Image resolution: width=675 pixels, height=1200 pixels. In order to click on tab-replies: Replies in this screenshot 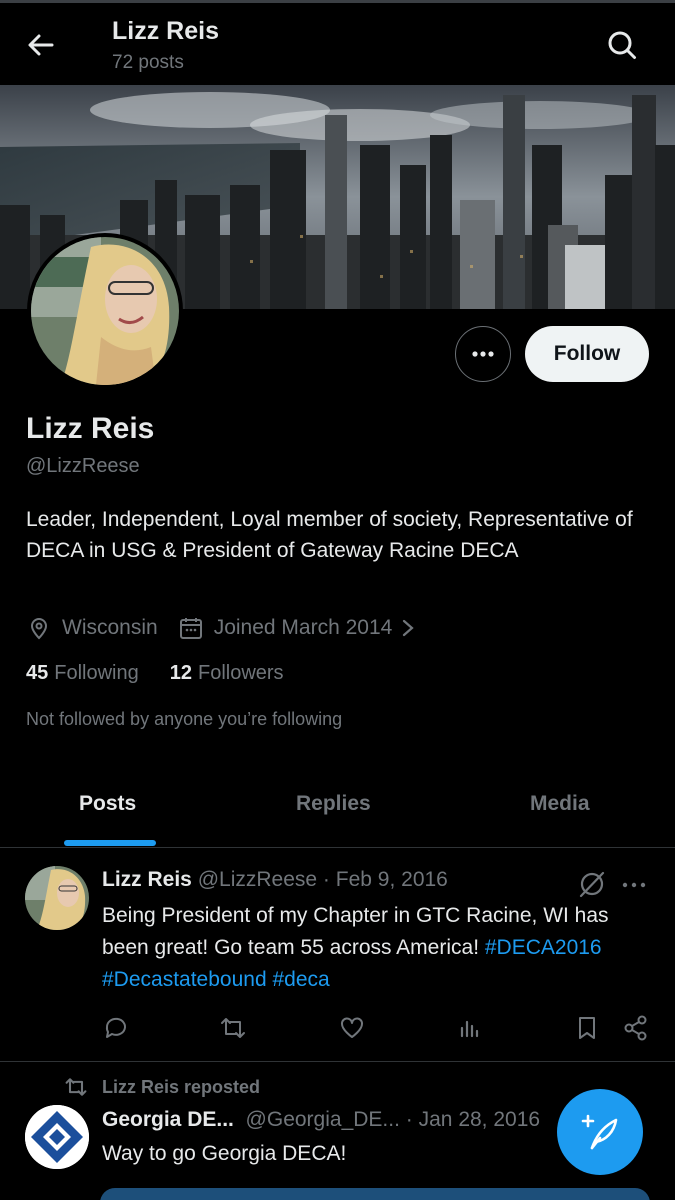, I will do `click(333, 804)`.